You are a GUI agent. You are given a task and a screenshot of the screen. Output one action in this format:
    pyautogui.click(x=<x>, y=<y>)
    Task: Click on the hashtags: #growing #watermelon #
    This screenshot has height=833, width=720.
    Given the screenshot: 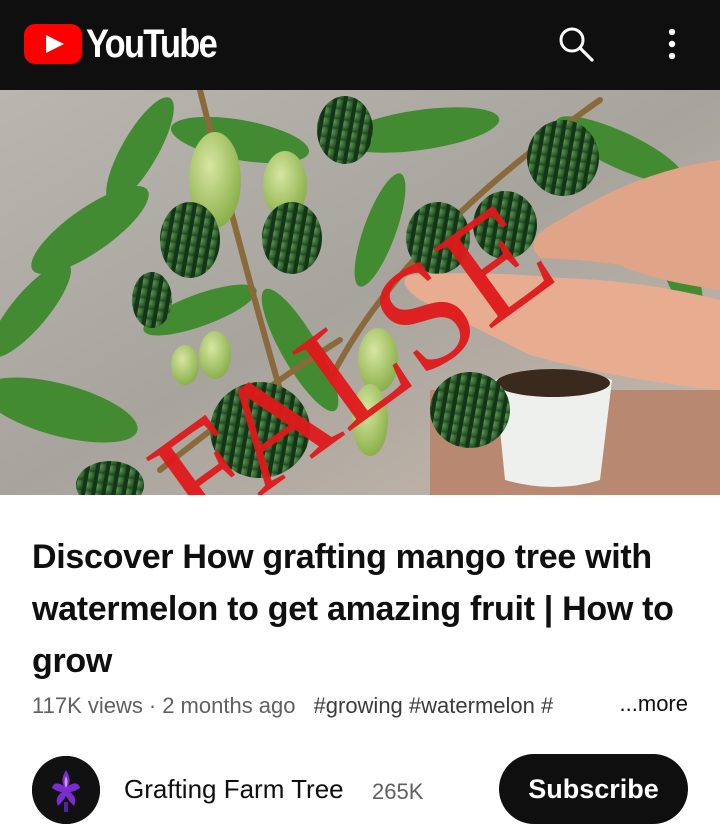 What is the action you would take?
    pyautogui.click(x=434, y=706)
    